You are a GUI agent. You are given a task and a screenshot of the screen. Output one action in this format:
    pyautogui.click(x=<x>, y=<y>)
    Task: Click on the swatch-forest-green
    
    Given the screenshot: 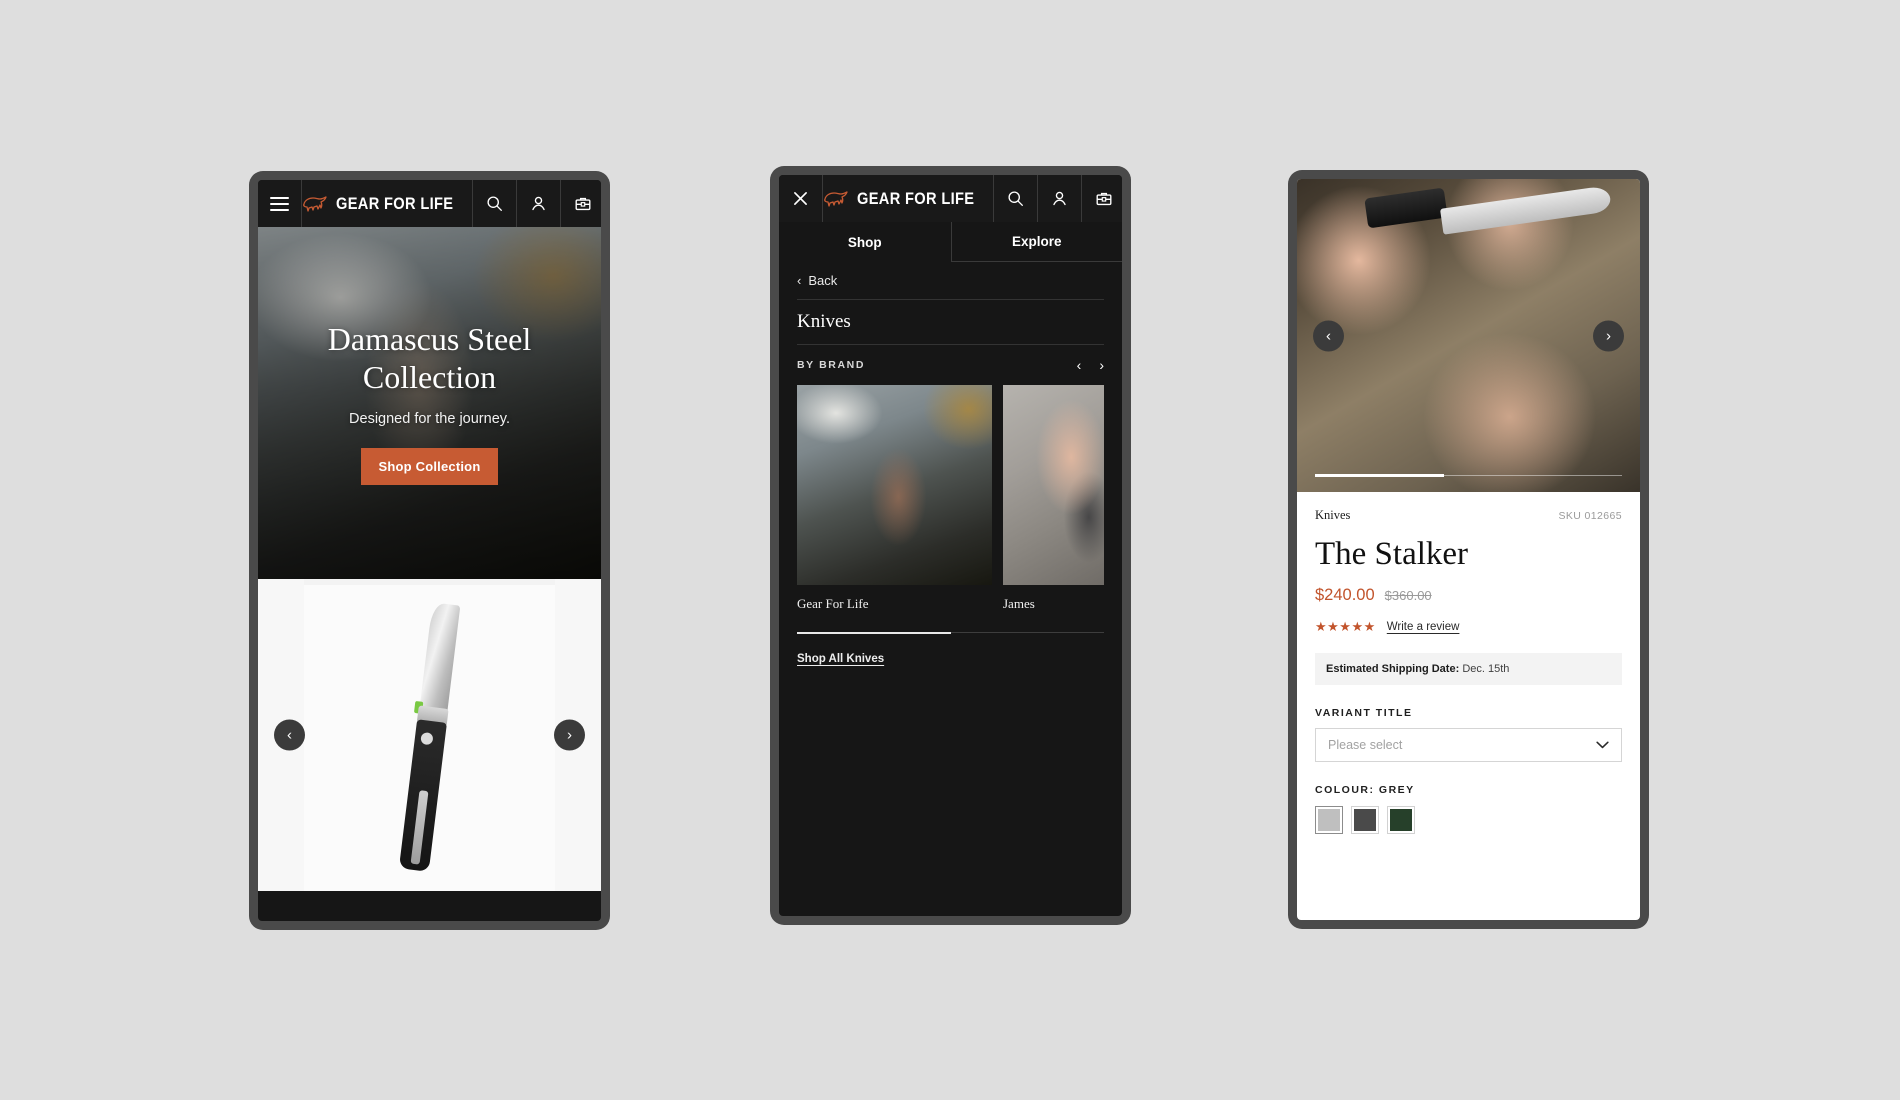 What is the action you would take?
    pyautogui.click(x=1401, y=820)
    